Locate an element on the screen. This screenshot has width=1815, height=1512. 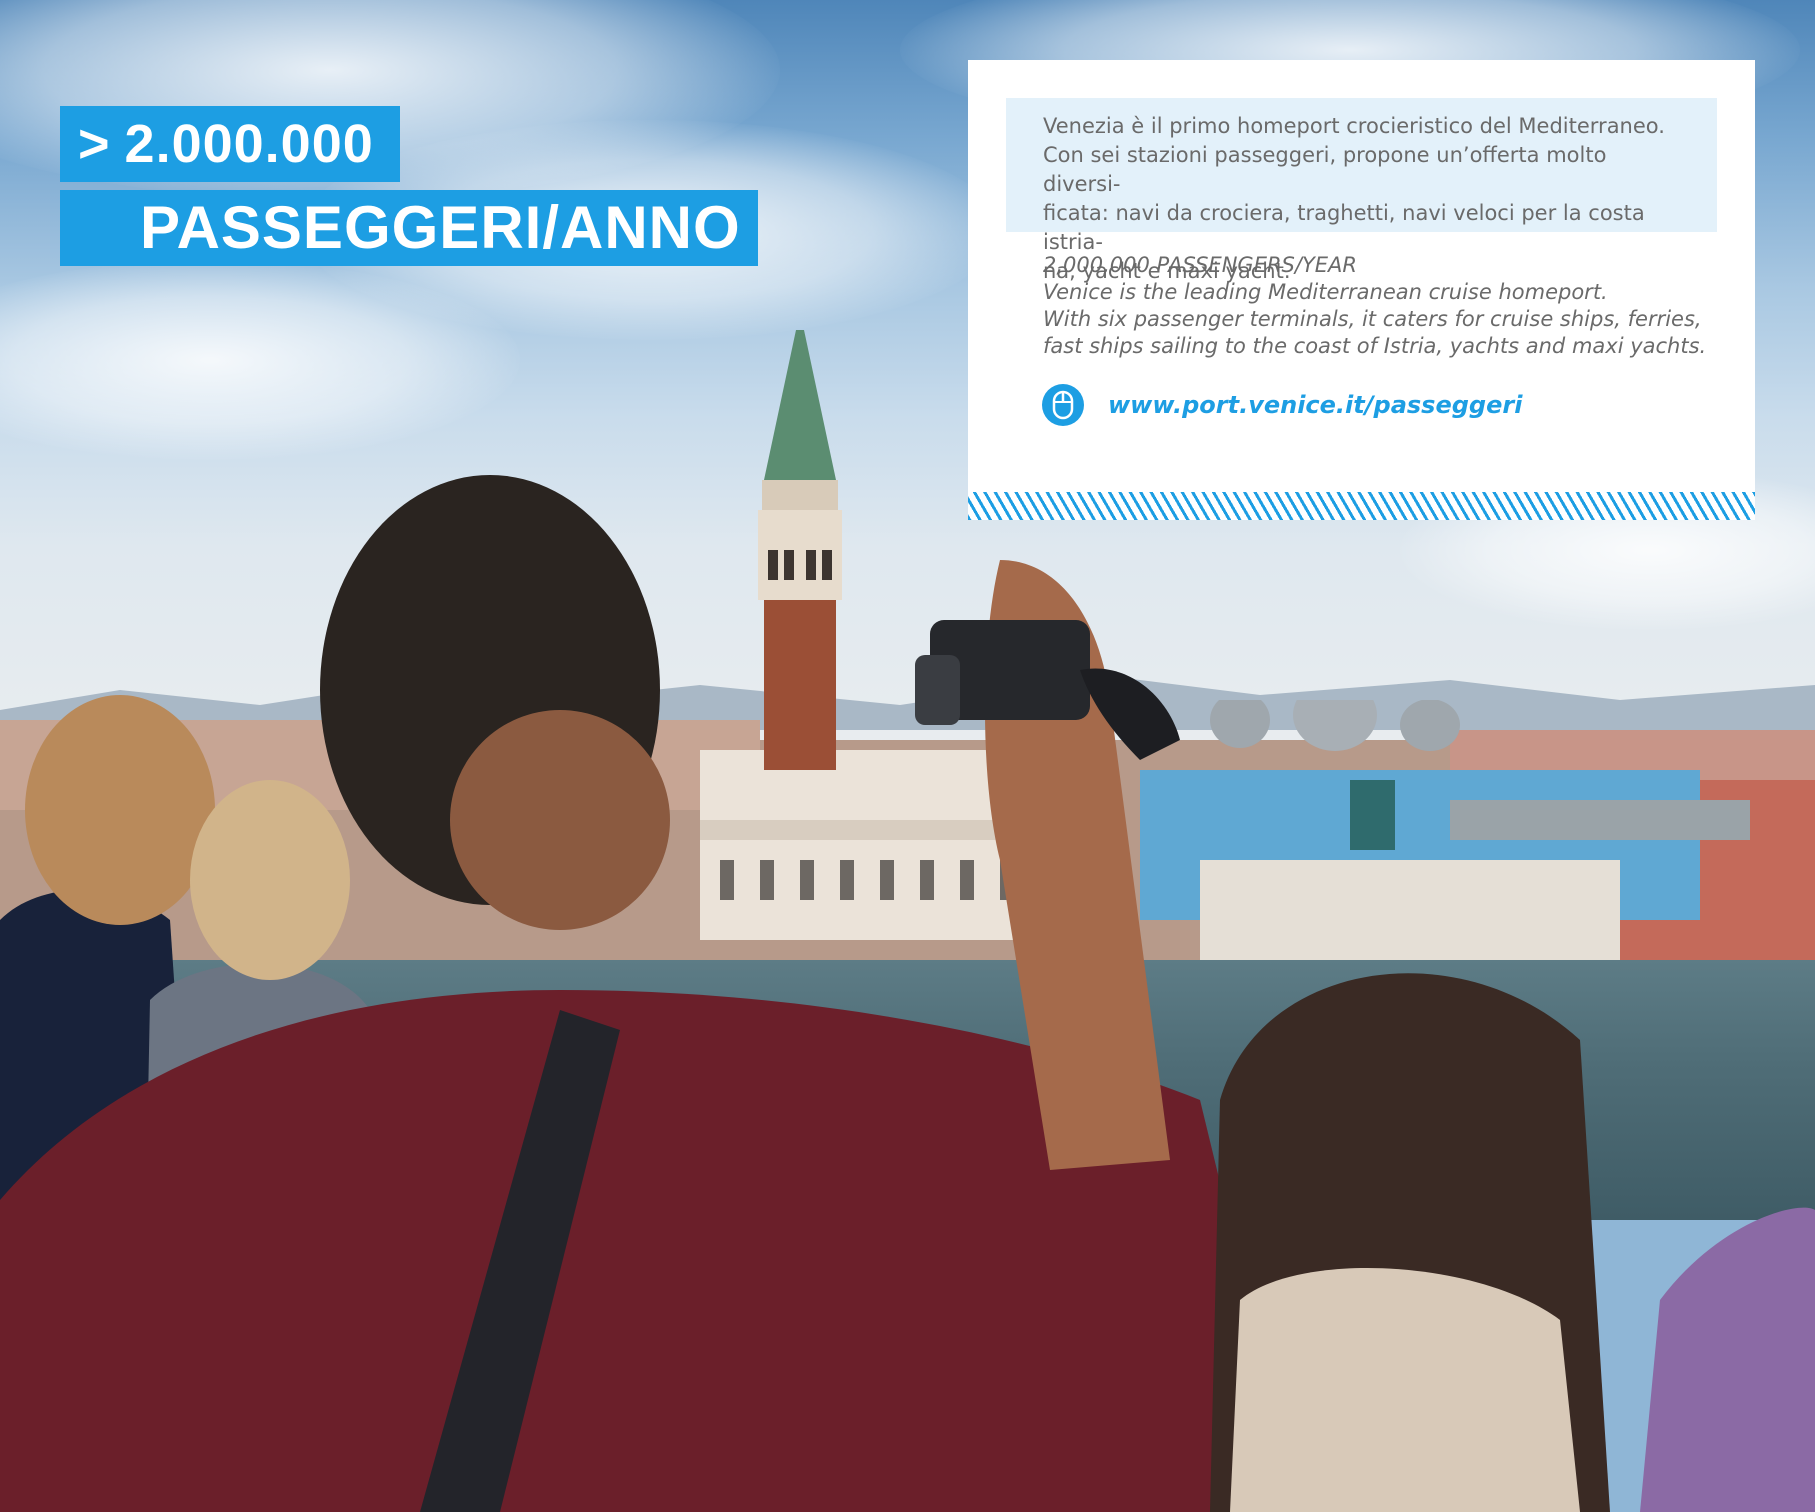
greater-than-sign: > is located at coordinates (94, 144).